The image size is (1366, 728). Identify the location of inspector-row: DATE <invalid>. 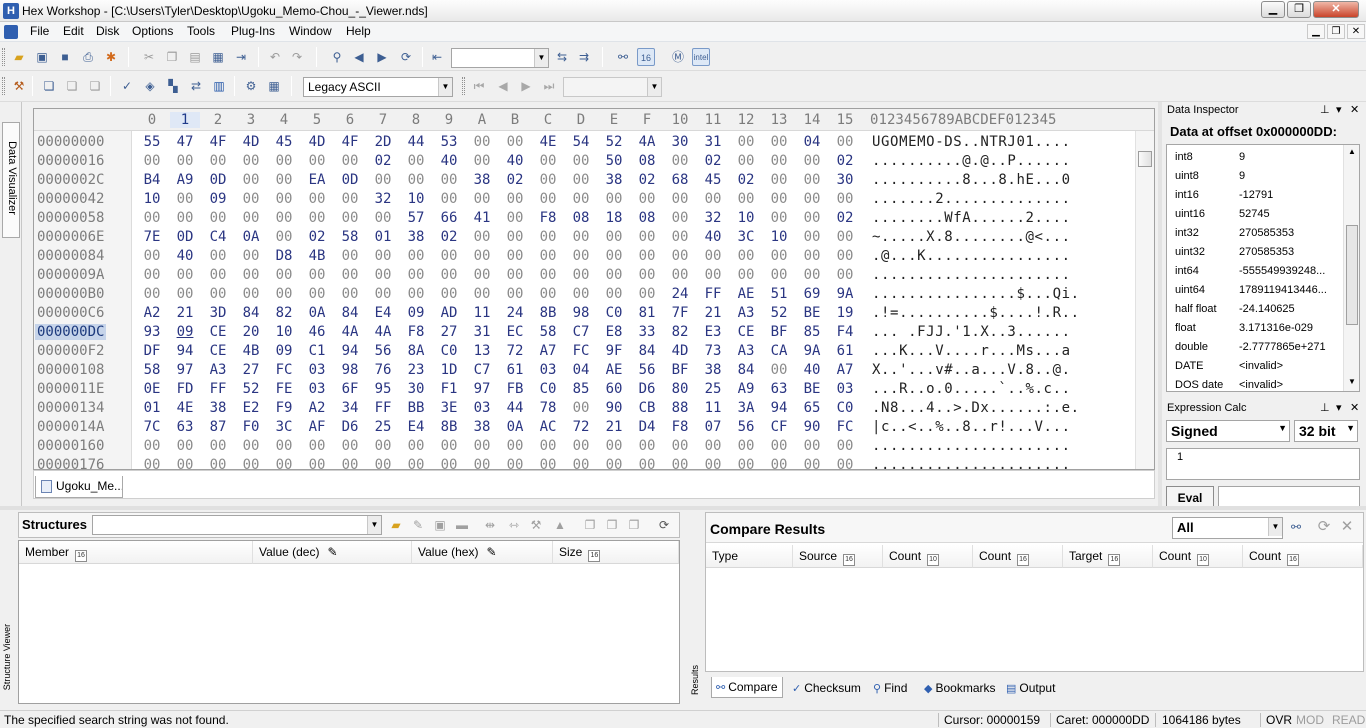
(1254, 366).